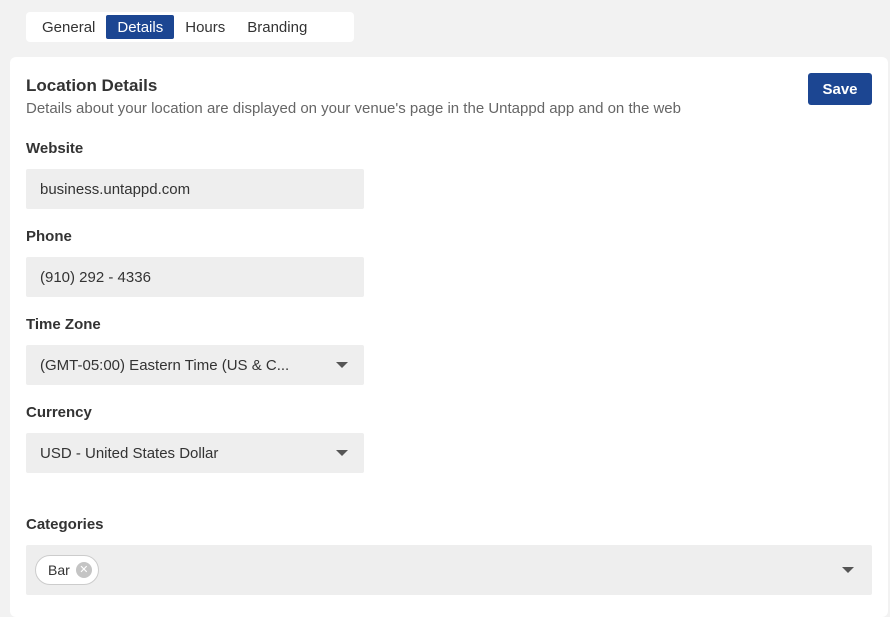 The image size is (890, 617). What do you see at coordinates (205, 27) in the screenshot?
I see `tab-hours: Hours` at bounding box center [205, 27].